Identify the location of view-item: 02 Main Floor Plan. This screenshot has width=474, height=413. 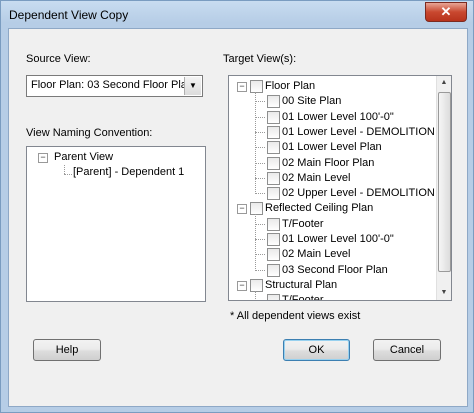
(328, 163).